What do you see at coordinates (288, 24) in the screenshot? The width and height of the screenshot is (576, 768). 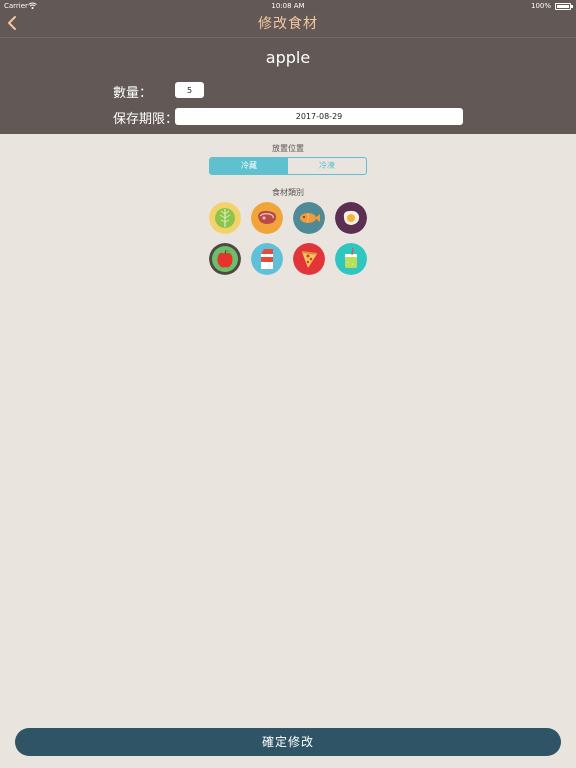 I see `page-title: 修改食材` at bounding box center [288, 24].